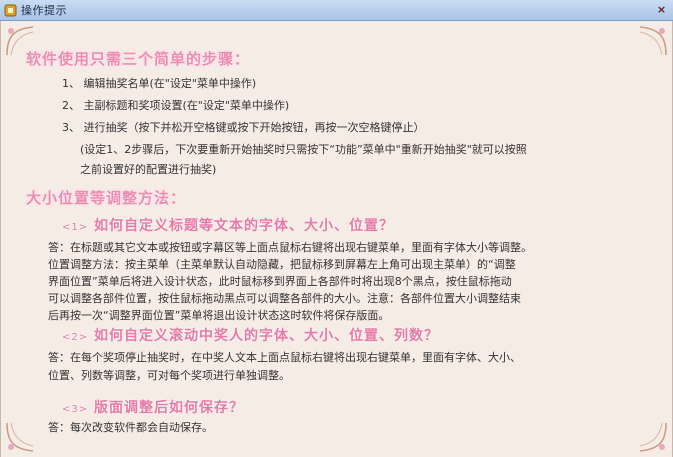  Describe the element at coordinates (159, 83) in the screenshot. I see `step-item: 1、 编辑抽奖名单(在"设定"菜单中操作)` at that location.